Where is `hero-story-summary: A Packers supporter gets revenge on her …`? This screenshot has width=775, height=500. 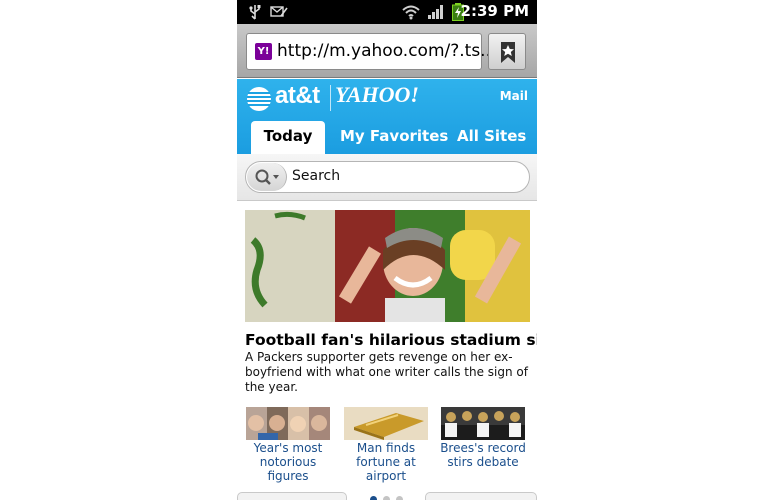 hero-story-summary: A Packers supporter gets revenge on her … is located at coordinates (386, 372).